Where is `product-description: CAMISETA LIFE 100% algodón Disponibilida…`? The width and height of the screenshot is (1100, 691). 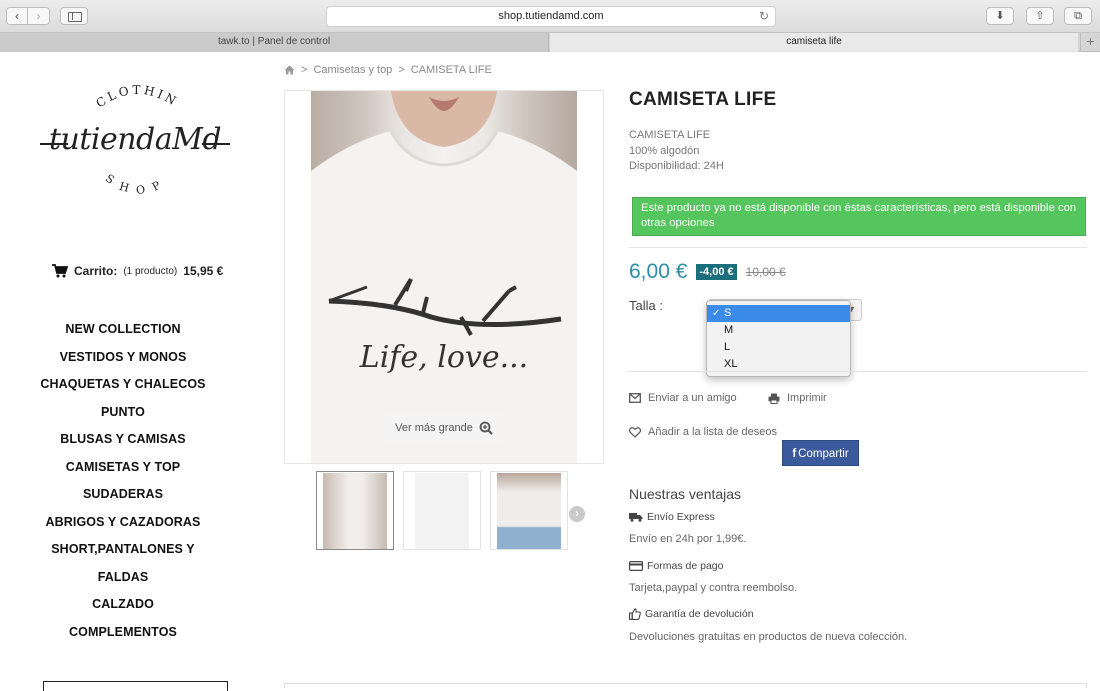 product-description: CAMISETA LIFE 100% algodón Disponibilida… is located at coordinates (676, 151).